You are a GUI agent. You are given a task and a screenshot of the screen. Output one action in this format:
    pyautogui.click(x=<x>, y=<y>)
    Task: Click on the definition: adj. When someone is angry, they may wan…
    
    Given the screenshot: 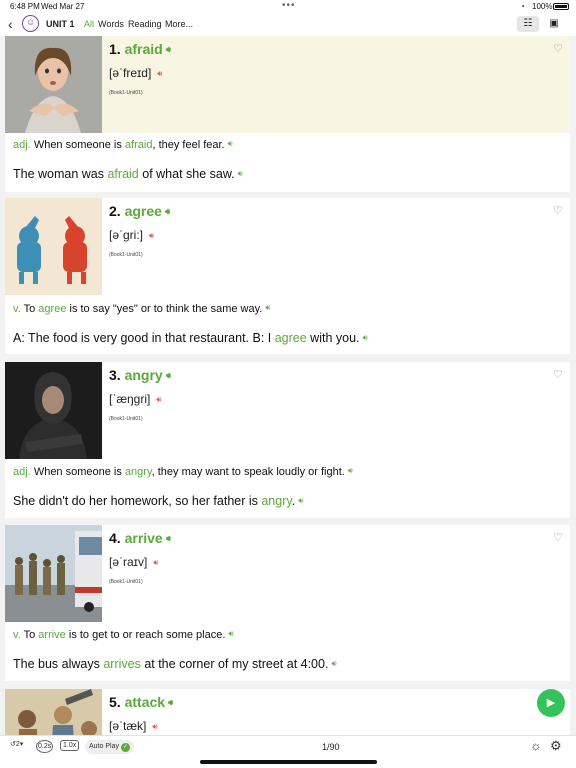 What is the action you would take?
    pyautogui.click(x=183, y=472)
    